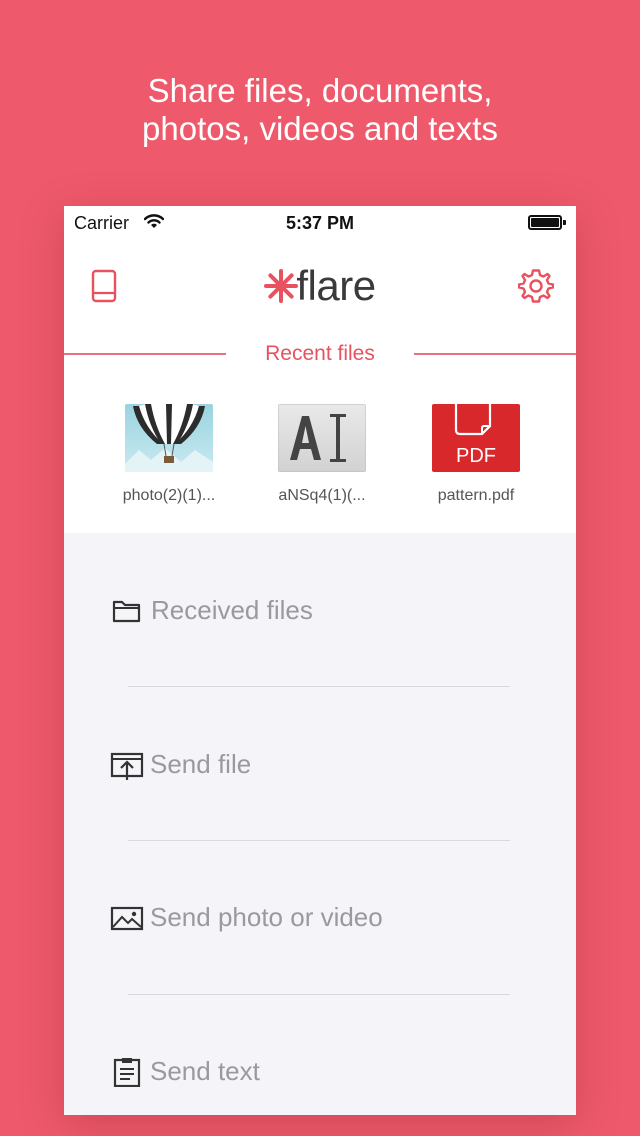 This screenshot has width=640, height=1136. What do you see at coordinates (536, 286) in the screenshot?
I see `gear-icon` at bounding box center [536, 286].